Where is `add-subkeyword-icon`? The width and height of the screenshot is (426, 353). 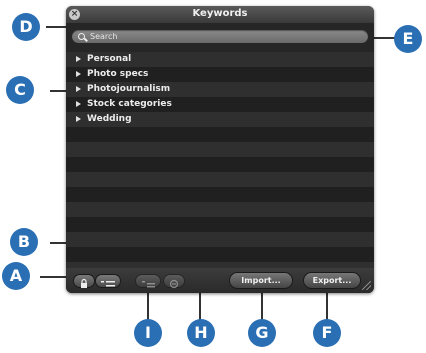
add-subkeyword-icon is located at coordinates (148, 284).